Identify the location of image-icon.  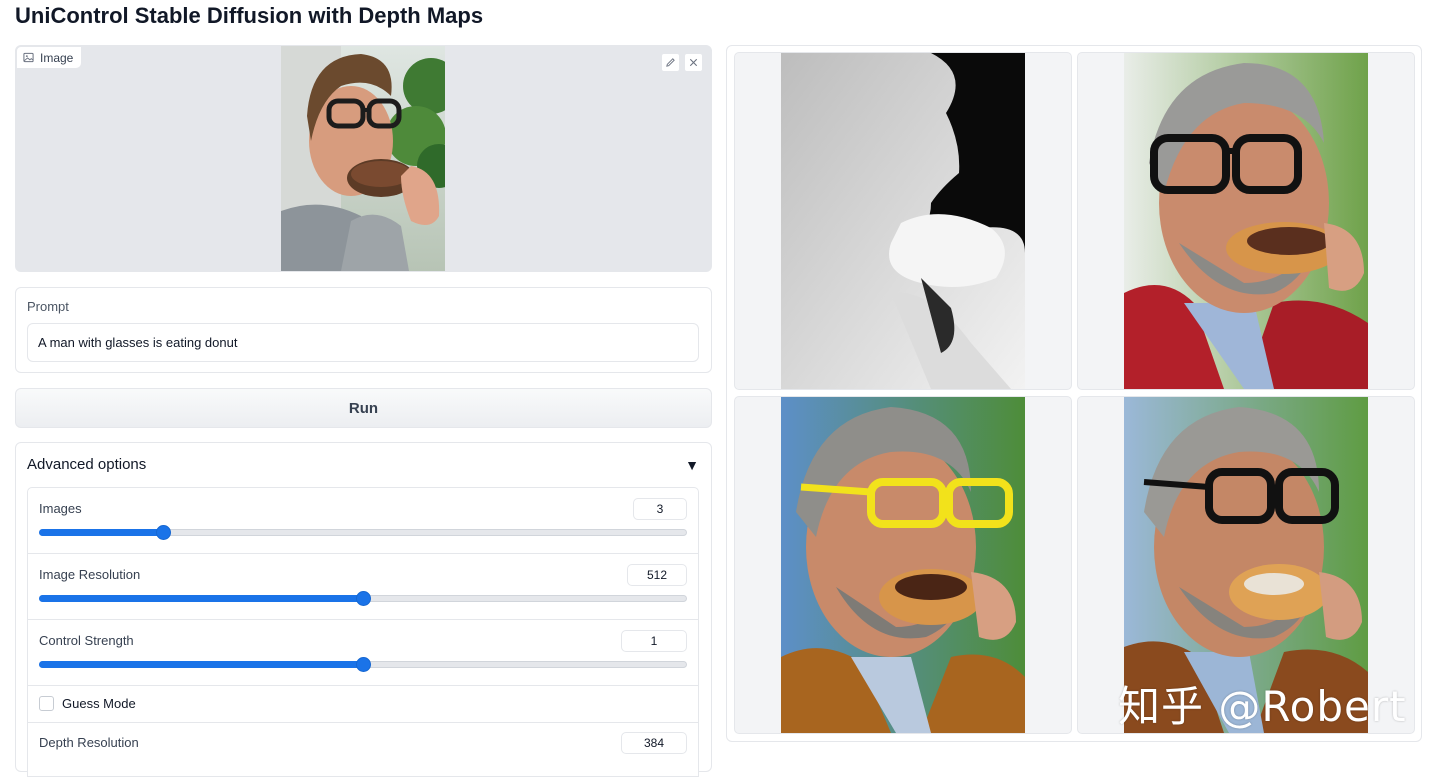
(28, 57).